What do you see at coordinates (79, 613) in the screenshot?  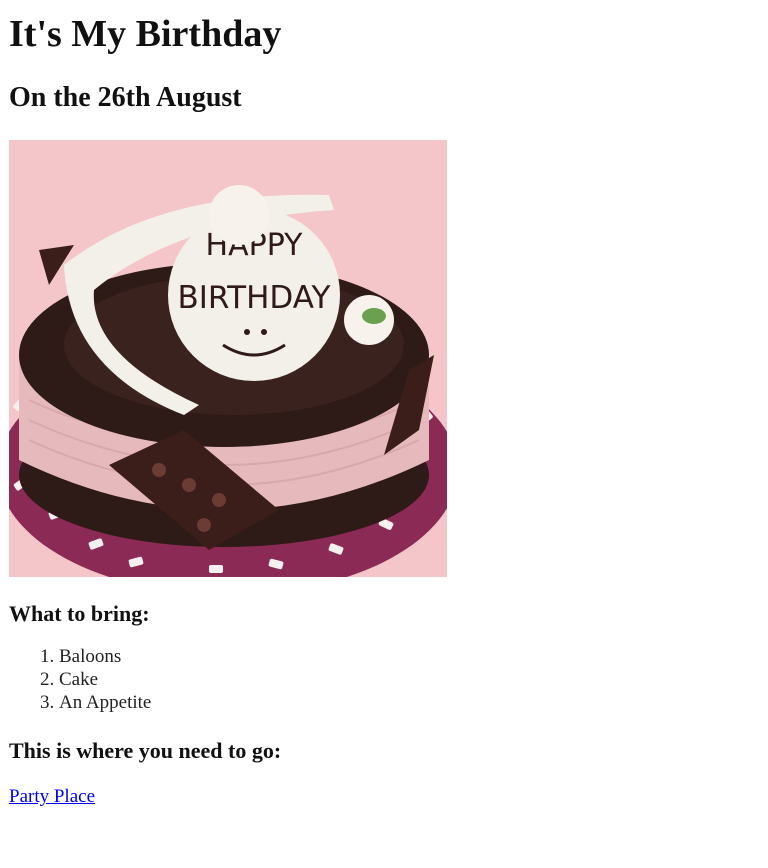 I see `bring-heading: What to bring:` at bounding box center [79, 613].